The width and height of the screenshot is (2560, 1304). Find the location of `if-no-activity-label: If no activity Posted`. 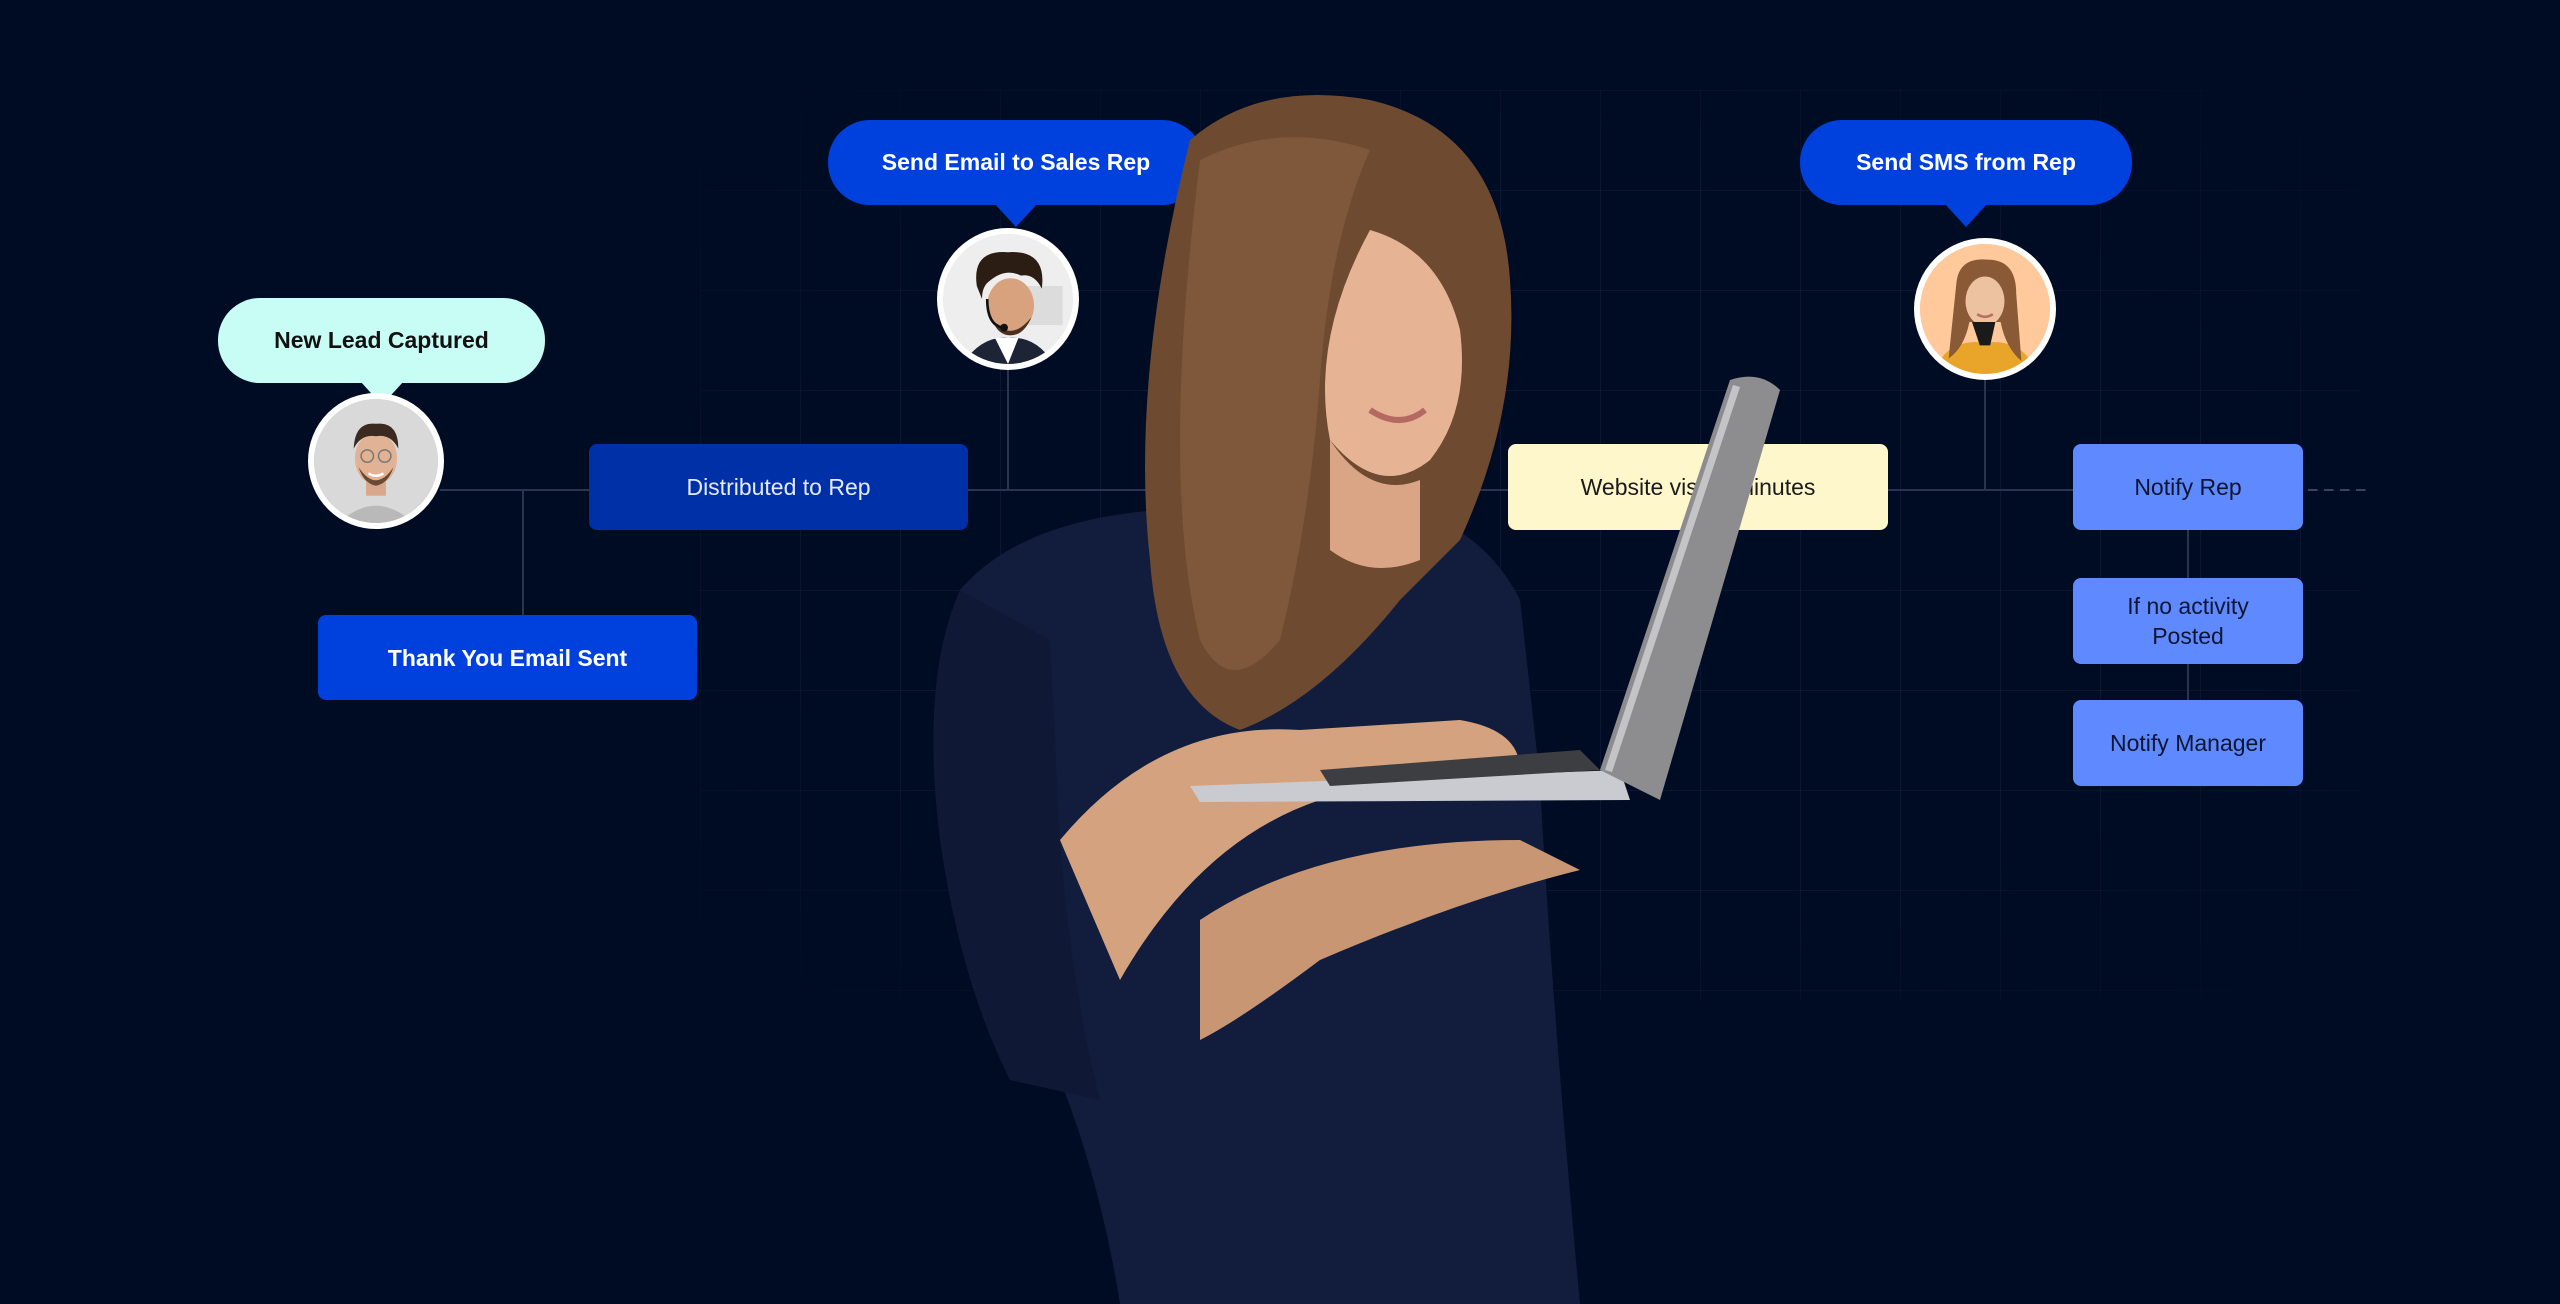

if-no-activity-label: If no activity Posted is located at coordinates (2188, 621).